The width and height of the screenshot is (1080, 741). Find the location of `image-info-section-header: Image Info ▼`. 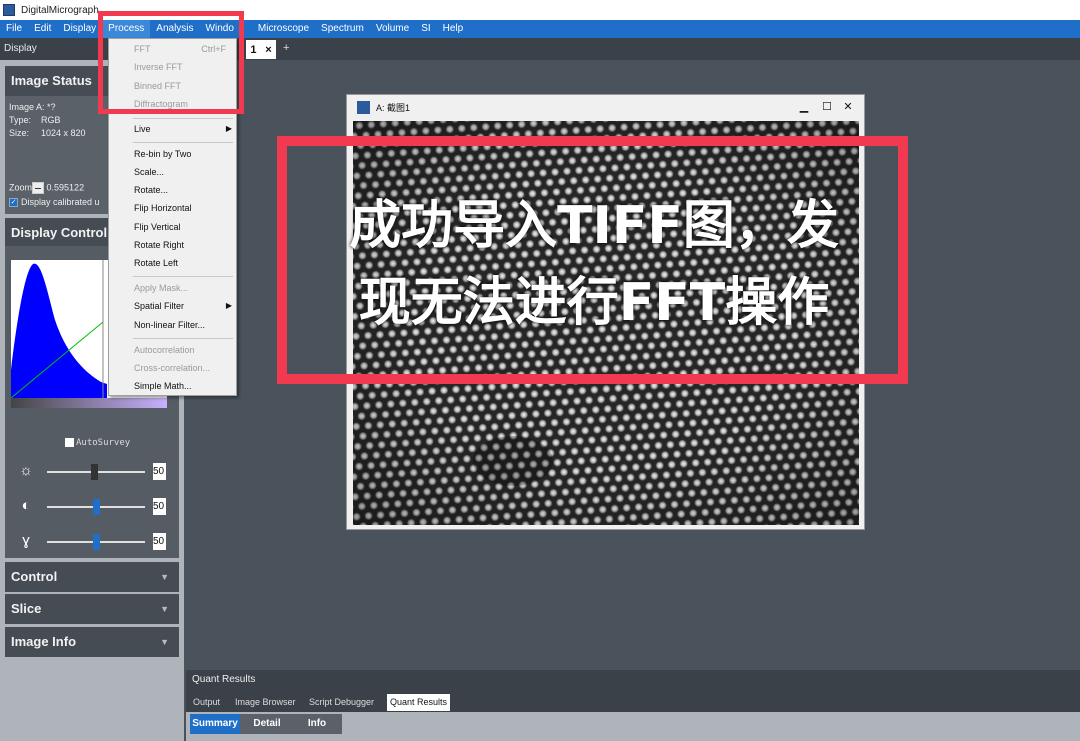

image-info-section-header: Image Info ▼ is located at coordinates (92, 642).